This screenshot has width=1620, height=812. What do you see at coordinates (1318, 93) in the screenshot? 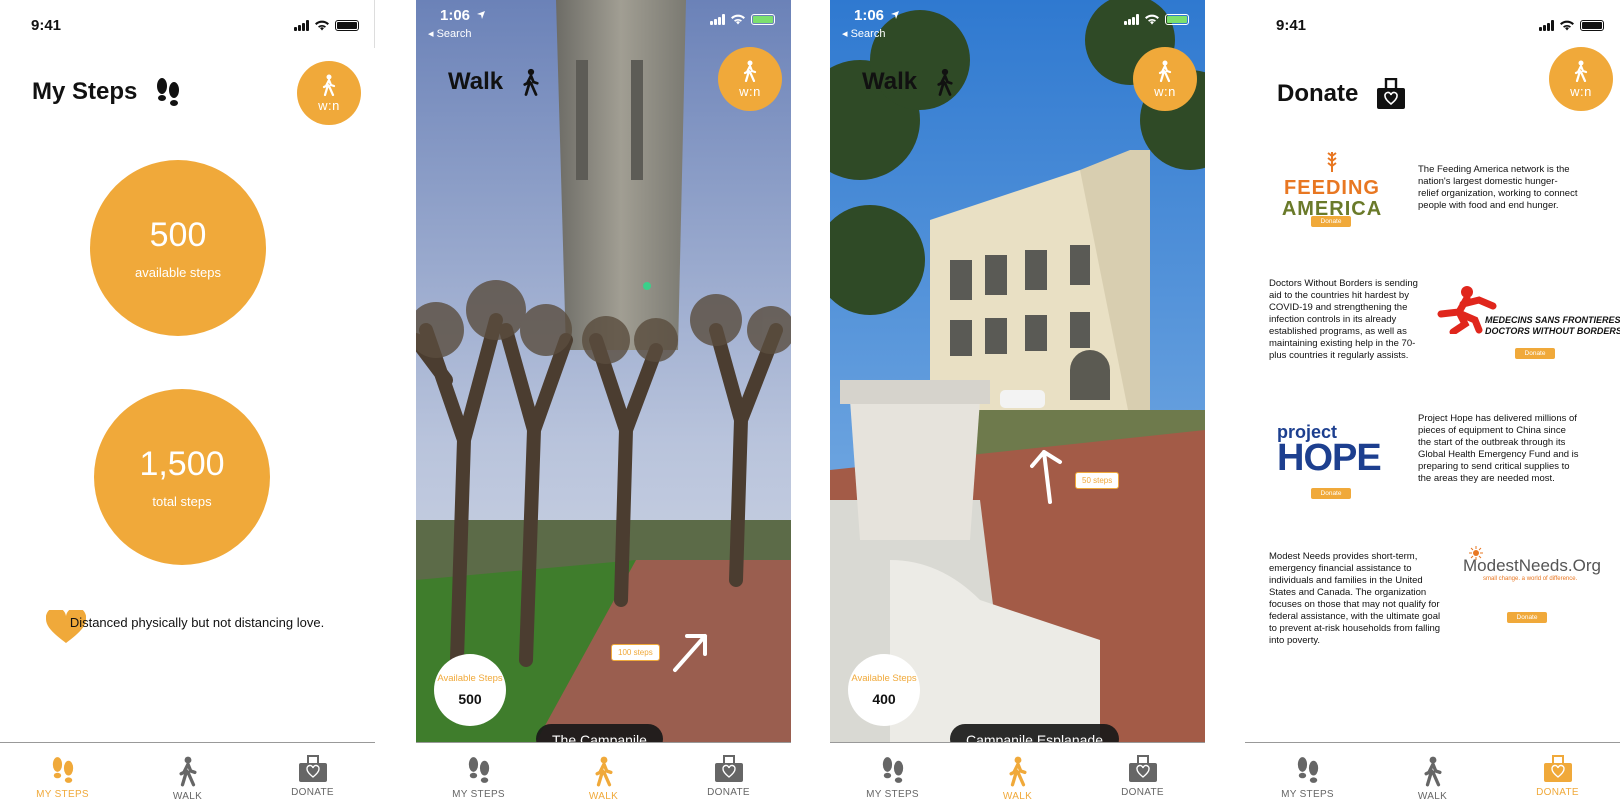
I see `page-title: Donate` at bounding box center [1318, 93].